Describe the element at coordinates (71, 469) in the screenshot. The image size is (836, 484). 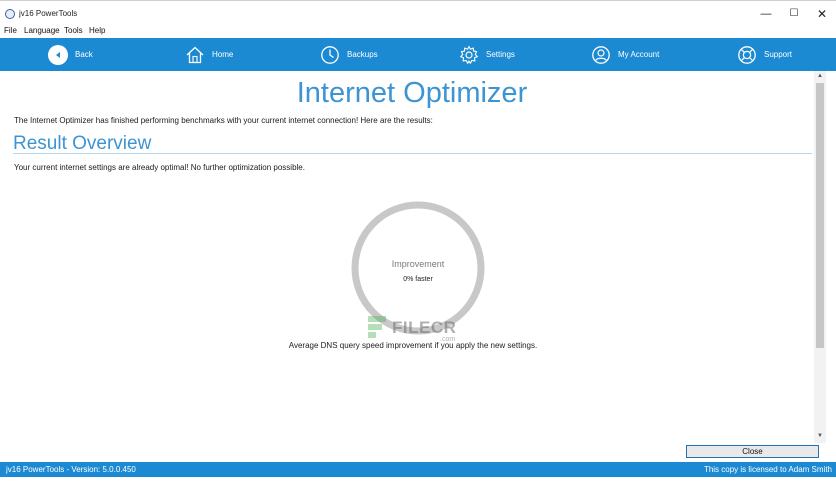
I see `version-text: jv16 PowerTools - Version: 5.0.0.450` at that location.